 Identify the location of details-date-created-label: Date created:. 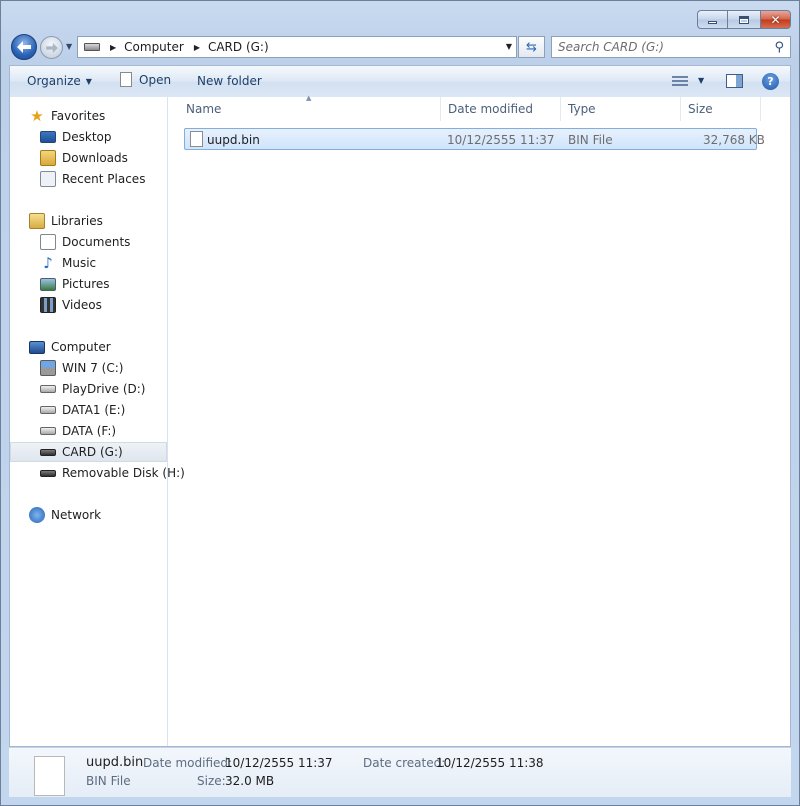
(404, 763).